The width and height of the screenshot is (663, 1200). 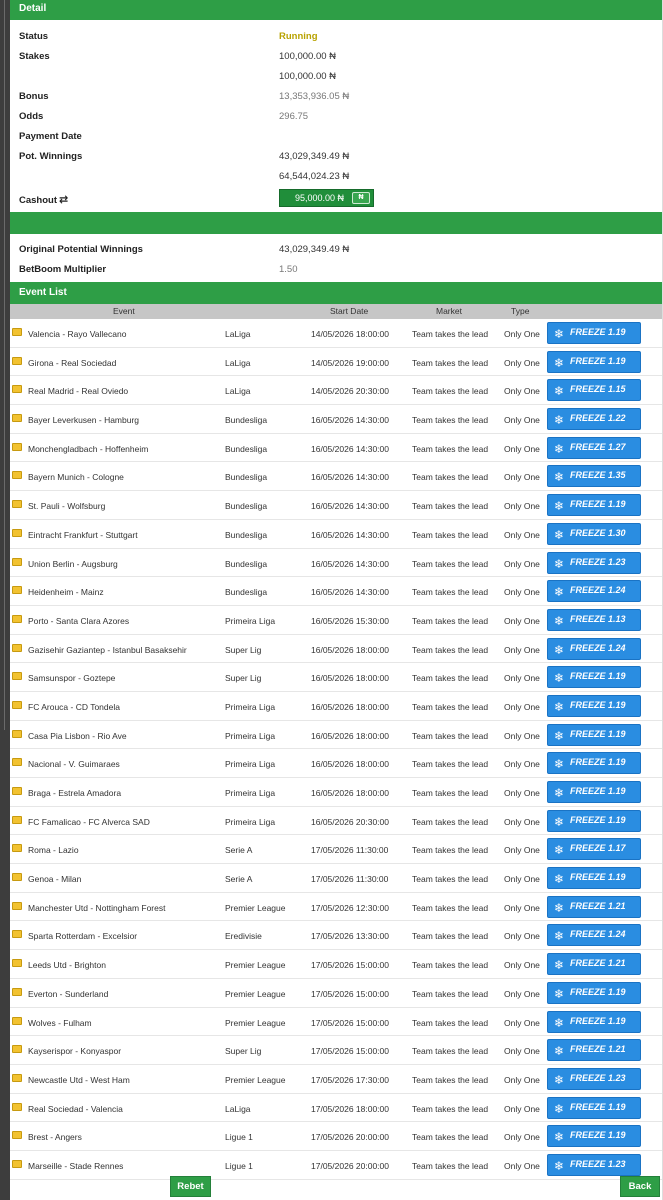 I want to click on cashout-row: Cashout ⇄ 95,000.00 ₦ ₦, so click(x=336, y=197).